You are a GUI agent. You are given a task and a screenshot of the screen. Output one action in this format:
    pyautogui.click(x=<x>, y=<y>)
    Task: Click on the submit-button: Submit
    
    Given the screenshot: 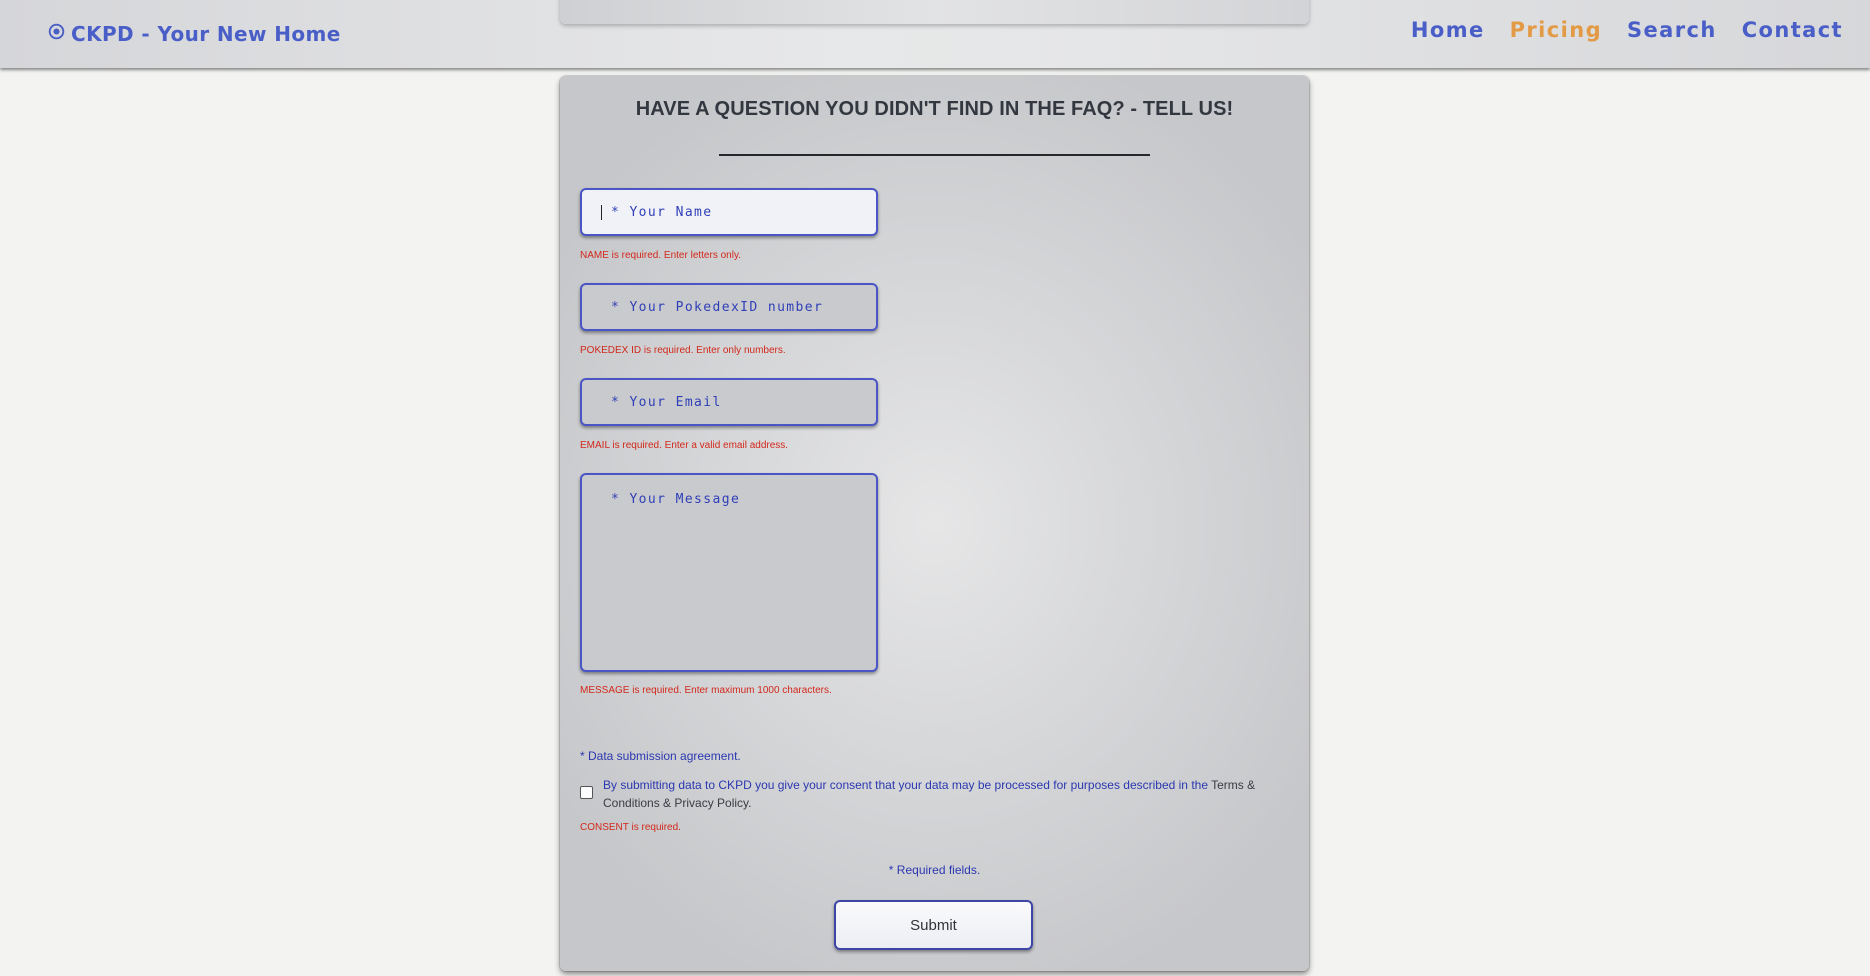 What is the action you would take?
    pyautogui.click(x=933, y=925)
    